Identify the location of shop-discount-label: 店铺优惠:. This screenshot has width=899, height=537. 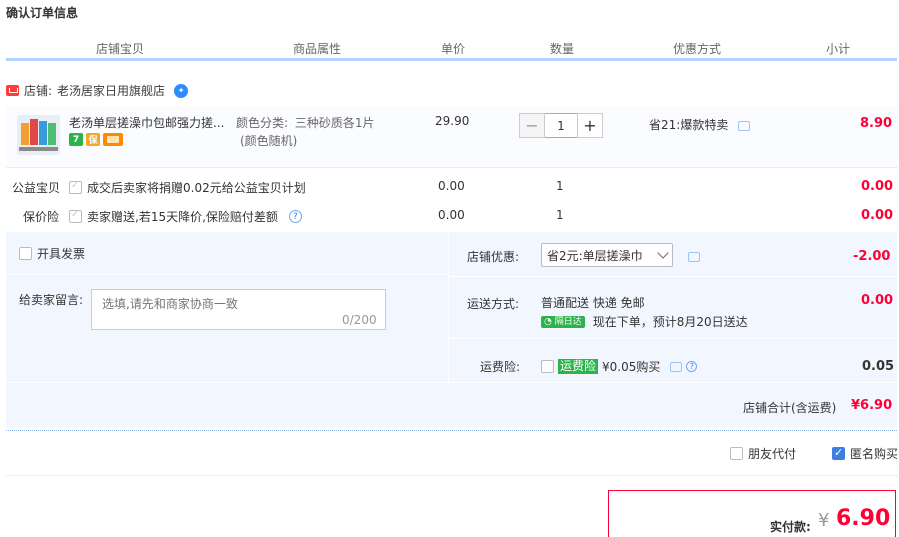
(493, 257).